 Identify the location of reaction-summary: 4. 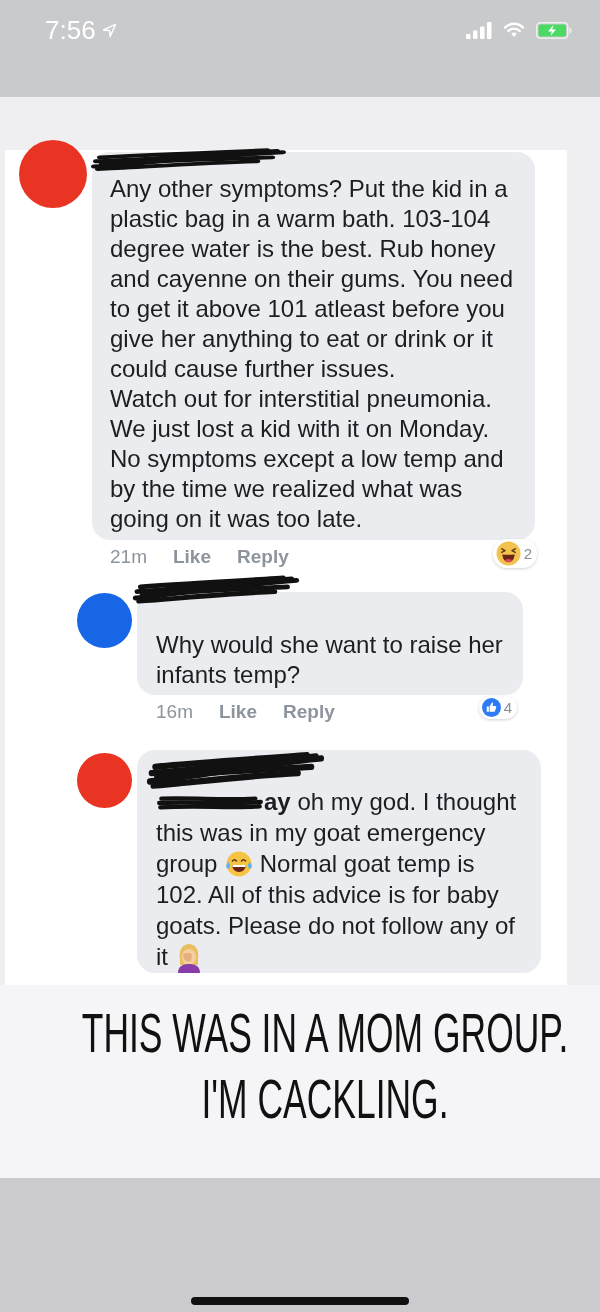
(497, 707).